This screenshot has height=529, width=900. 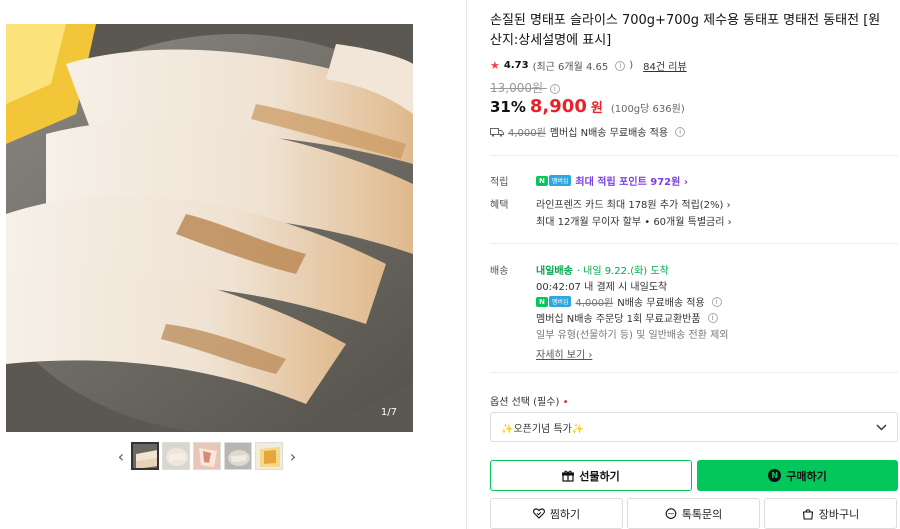 I want to click on shopping-bag-icon, so click(x=807, y=514).